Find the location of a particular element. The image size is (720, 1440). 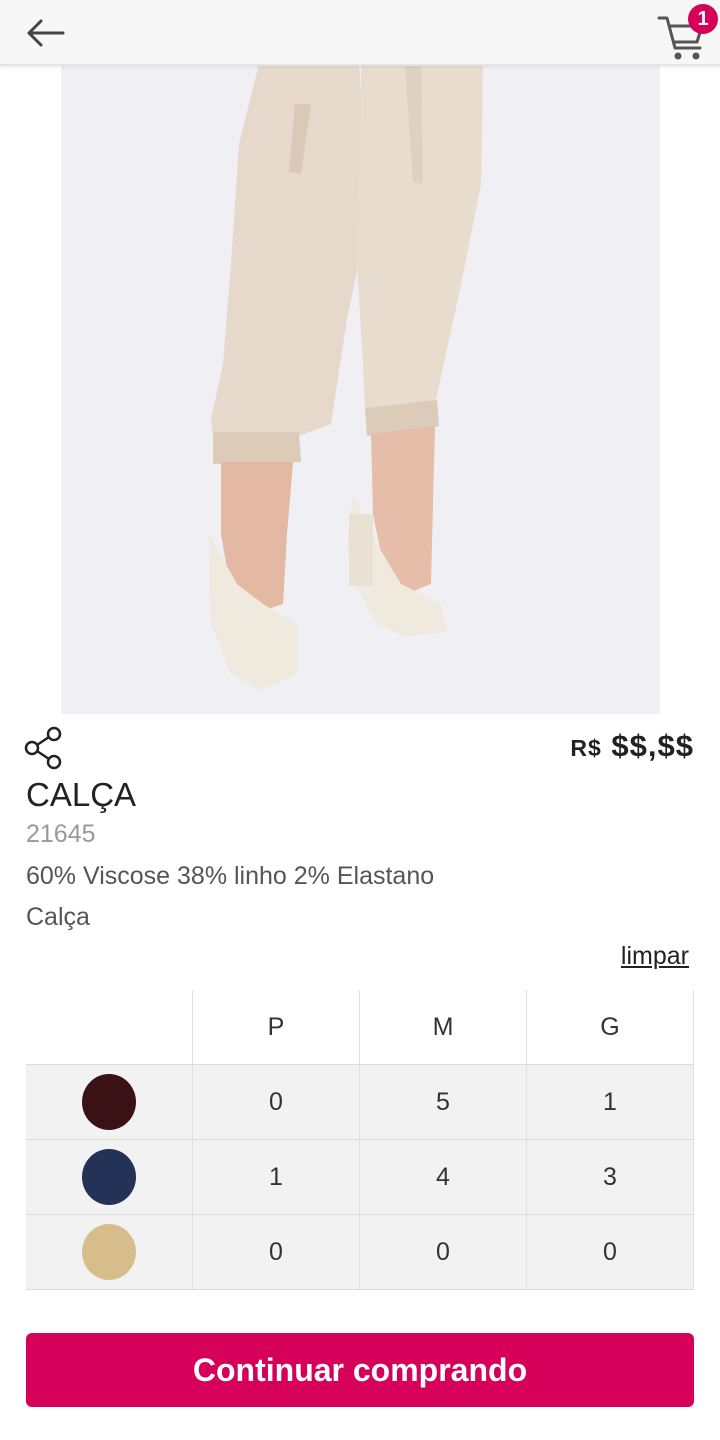

product-composition: 60% Viscose 38% linho 2% Elastano is located at coordinates (230, 876).